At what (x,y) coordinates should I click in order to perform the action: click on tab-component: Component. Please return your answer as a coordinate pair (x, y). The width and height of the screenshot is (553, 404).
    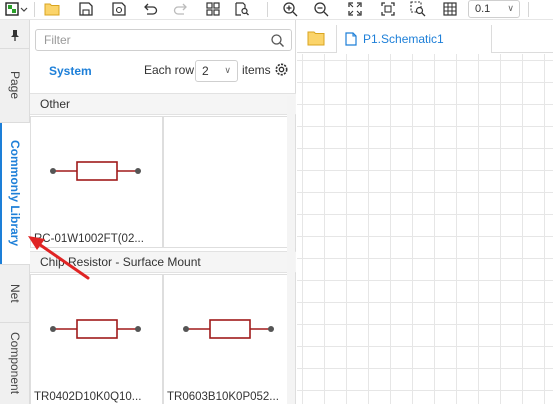
    Looking at the image, I should click on (15, 363).